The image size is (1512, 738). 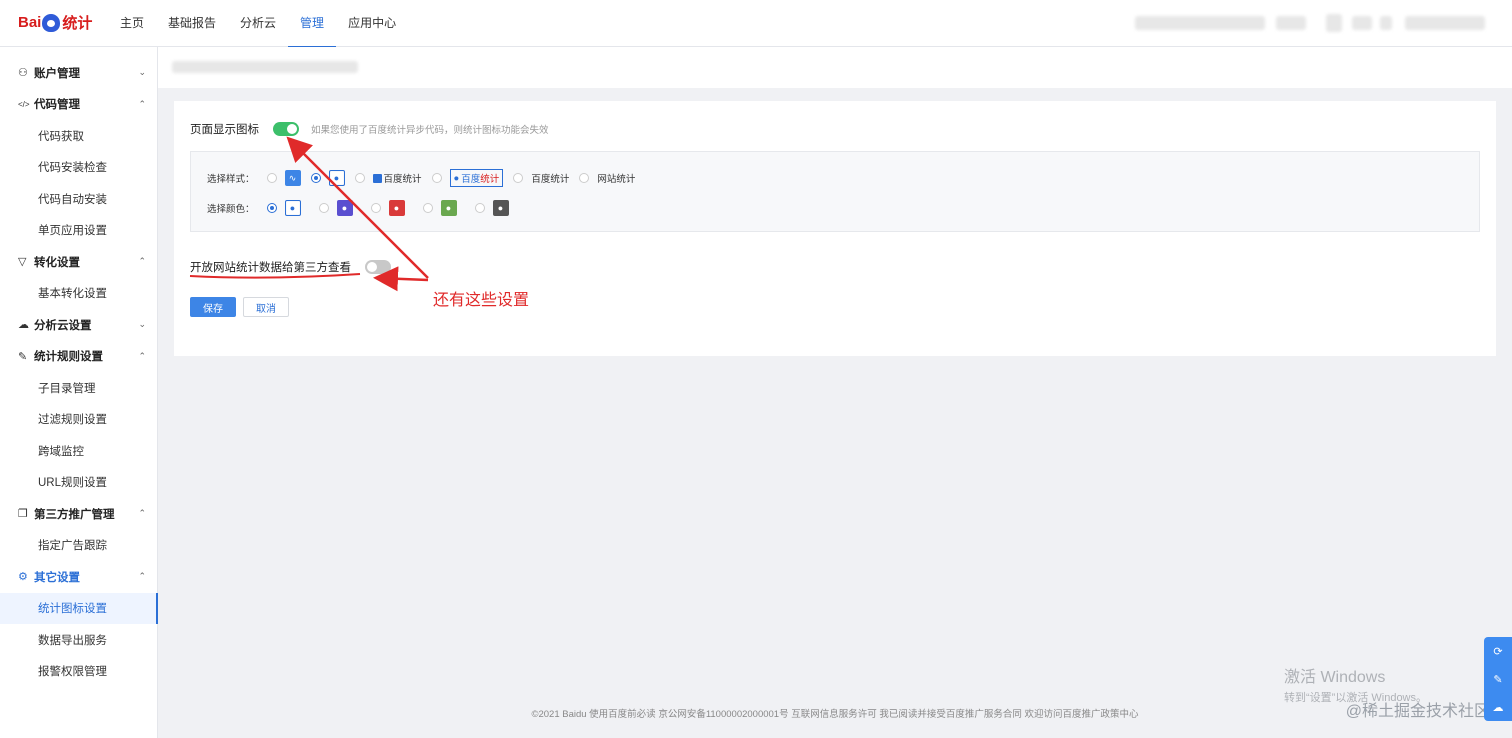 I want to click on sidebar-group: ⚇ 账户管理 ⌄, so click(x=79, y=72).